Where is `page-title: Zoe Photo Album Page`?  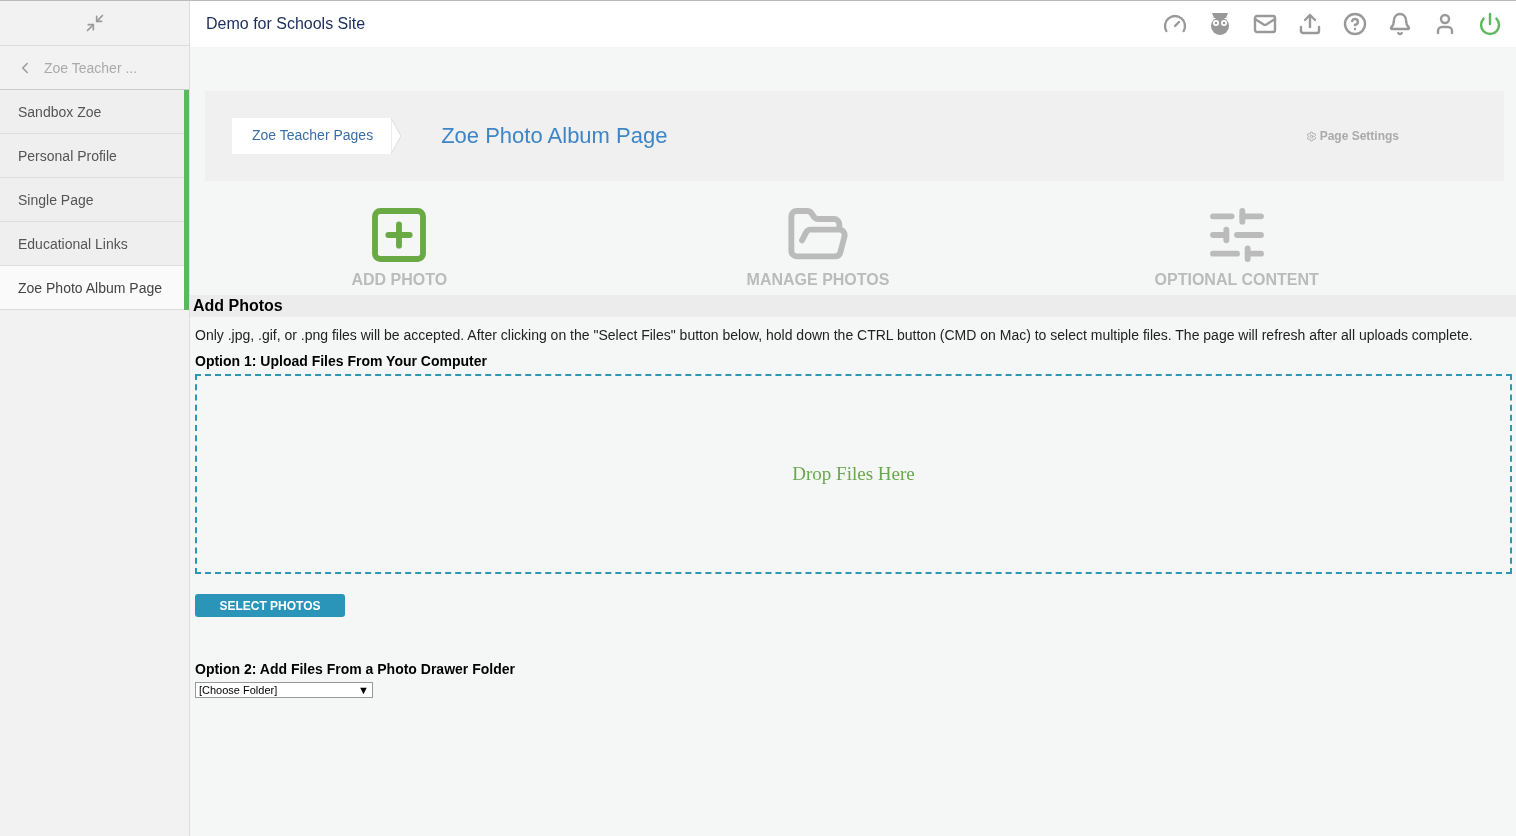 page-title: Zoe Photo Album Page is located at coordinates (555, 136).